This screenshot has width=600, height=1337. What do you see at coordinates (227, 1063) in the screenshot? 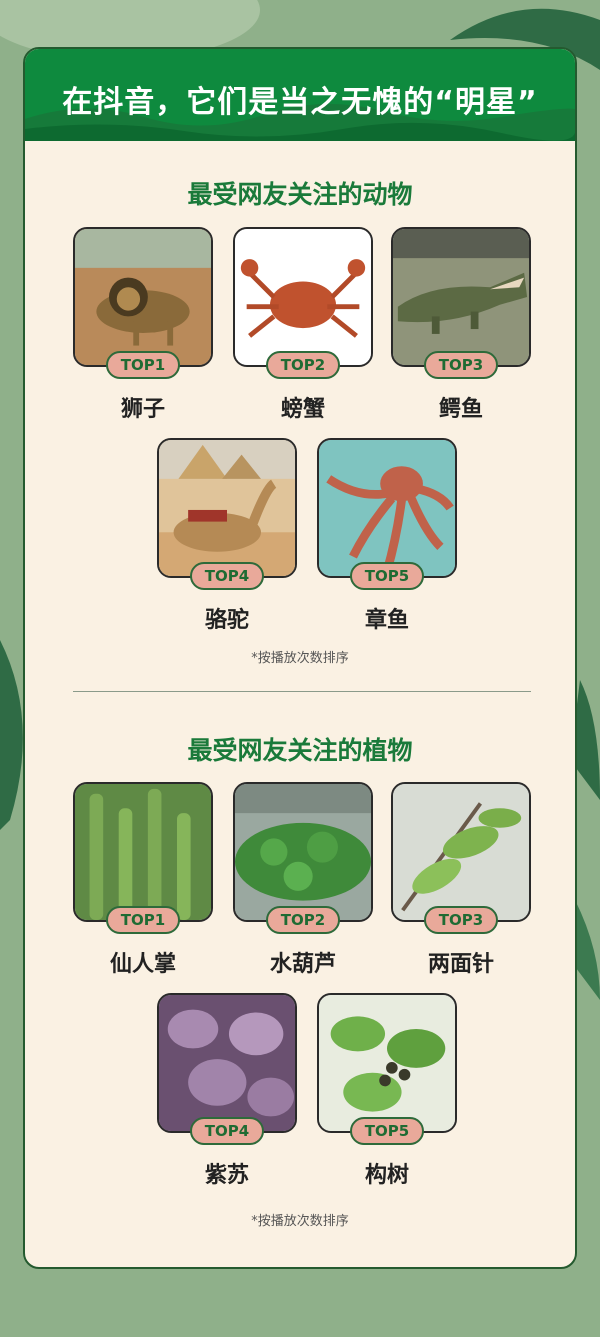
I see `perilla-photo` at bounding box center [227, 1063].